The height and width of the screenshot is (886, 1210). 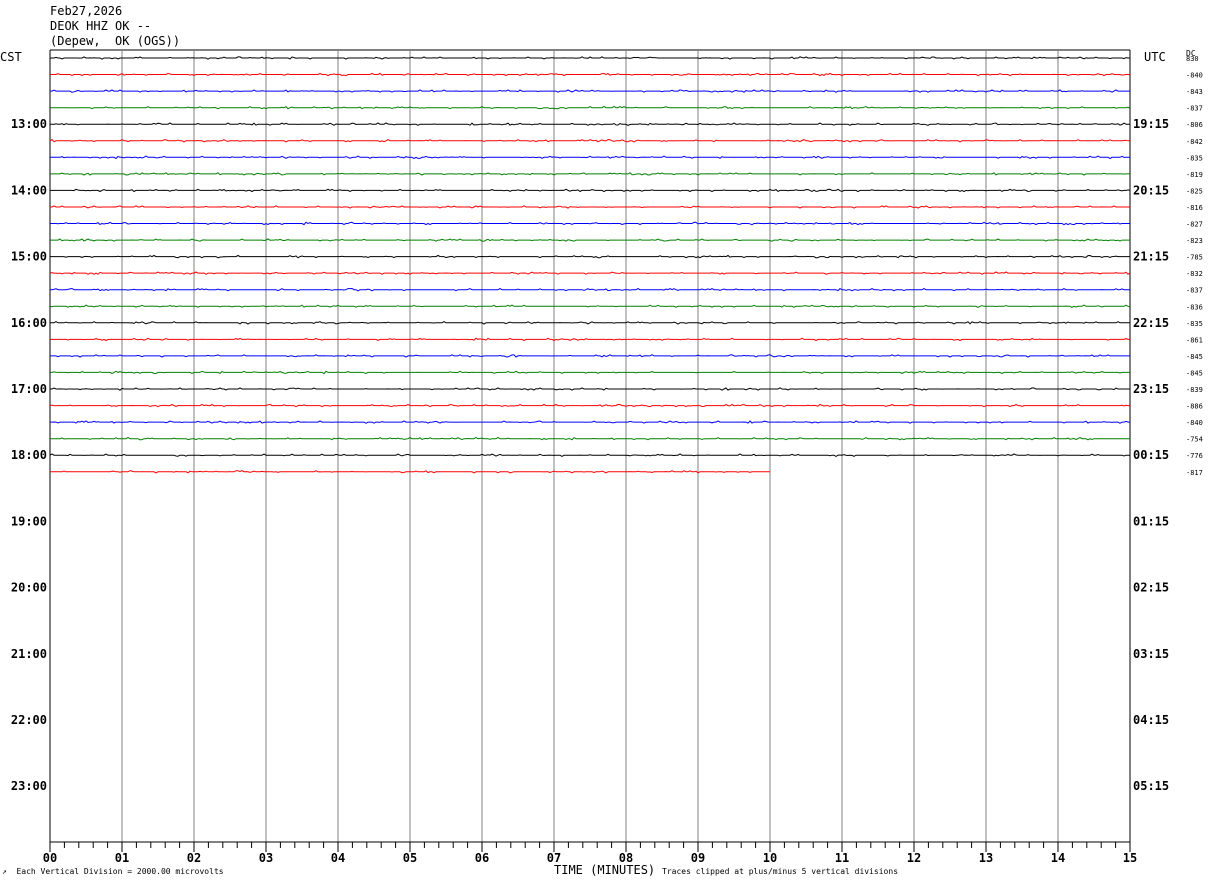 What do you see at coordinates (698, 858) in the screenshot?
I see `x-tick-label: 09` at bounding box center [698, 858].